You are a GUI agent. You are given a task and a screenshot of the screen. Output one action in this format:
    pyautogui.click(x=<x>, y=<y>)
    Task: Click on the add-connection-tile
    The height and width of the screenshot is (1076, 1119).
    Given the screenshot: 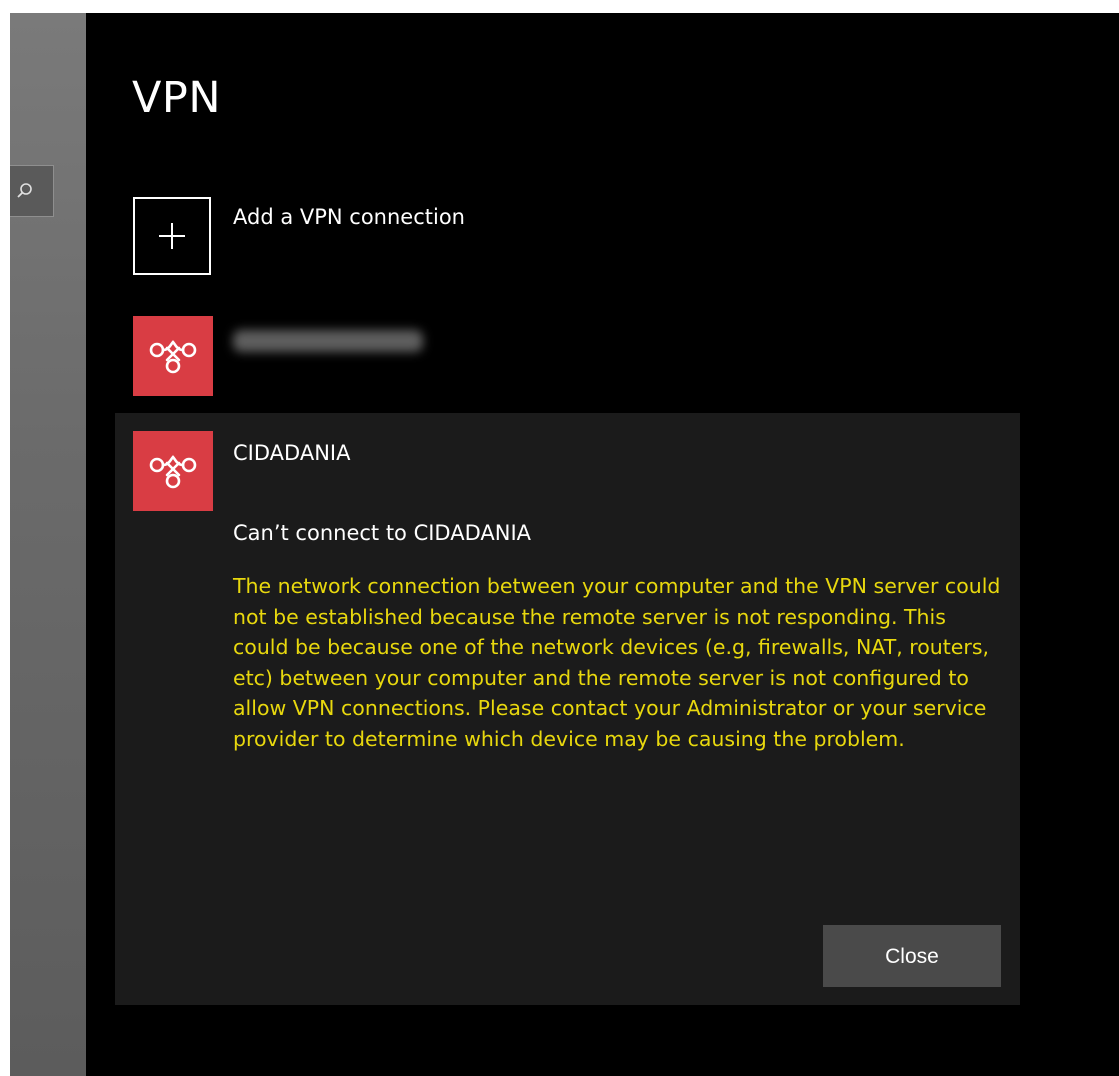 What is the action you would take?
    pyautogui.click(x=172, y=236)
    